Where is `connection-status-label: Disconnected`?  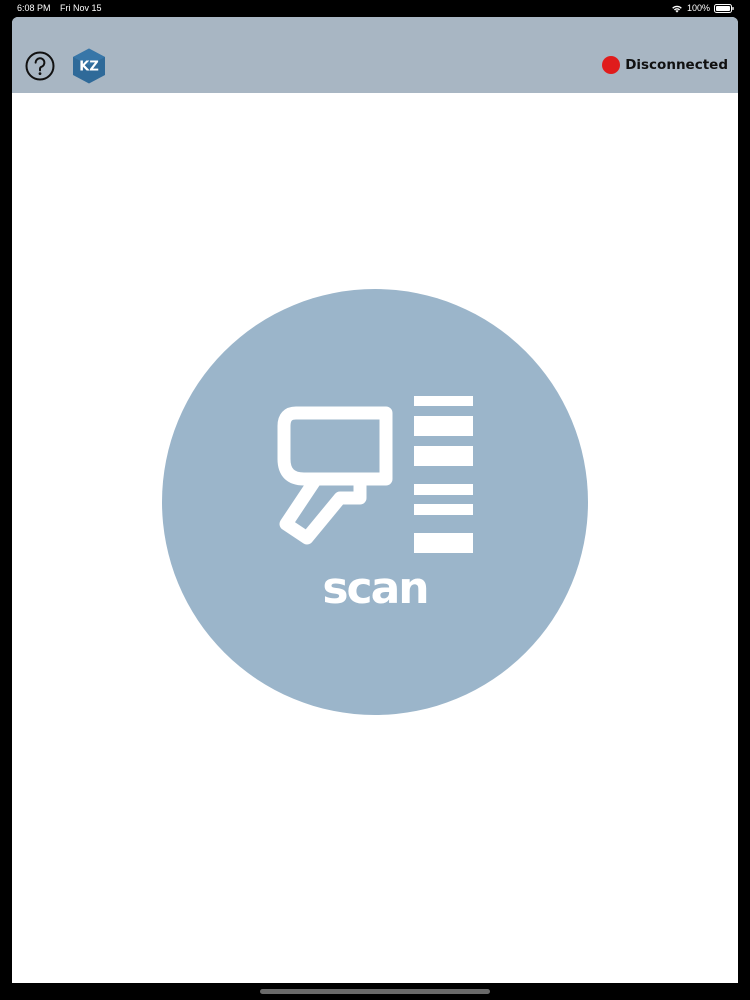 connection-status-label: Disconnected is located at coordinates (676, 65).